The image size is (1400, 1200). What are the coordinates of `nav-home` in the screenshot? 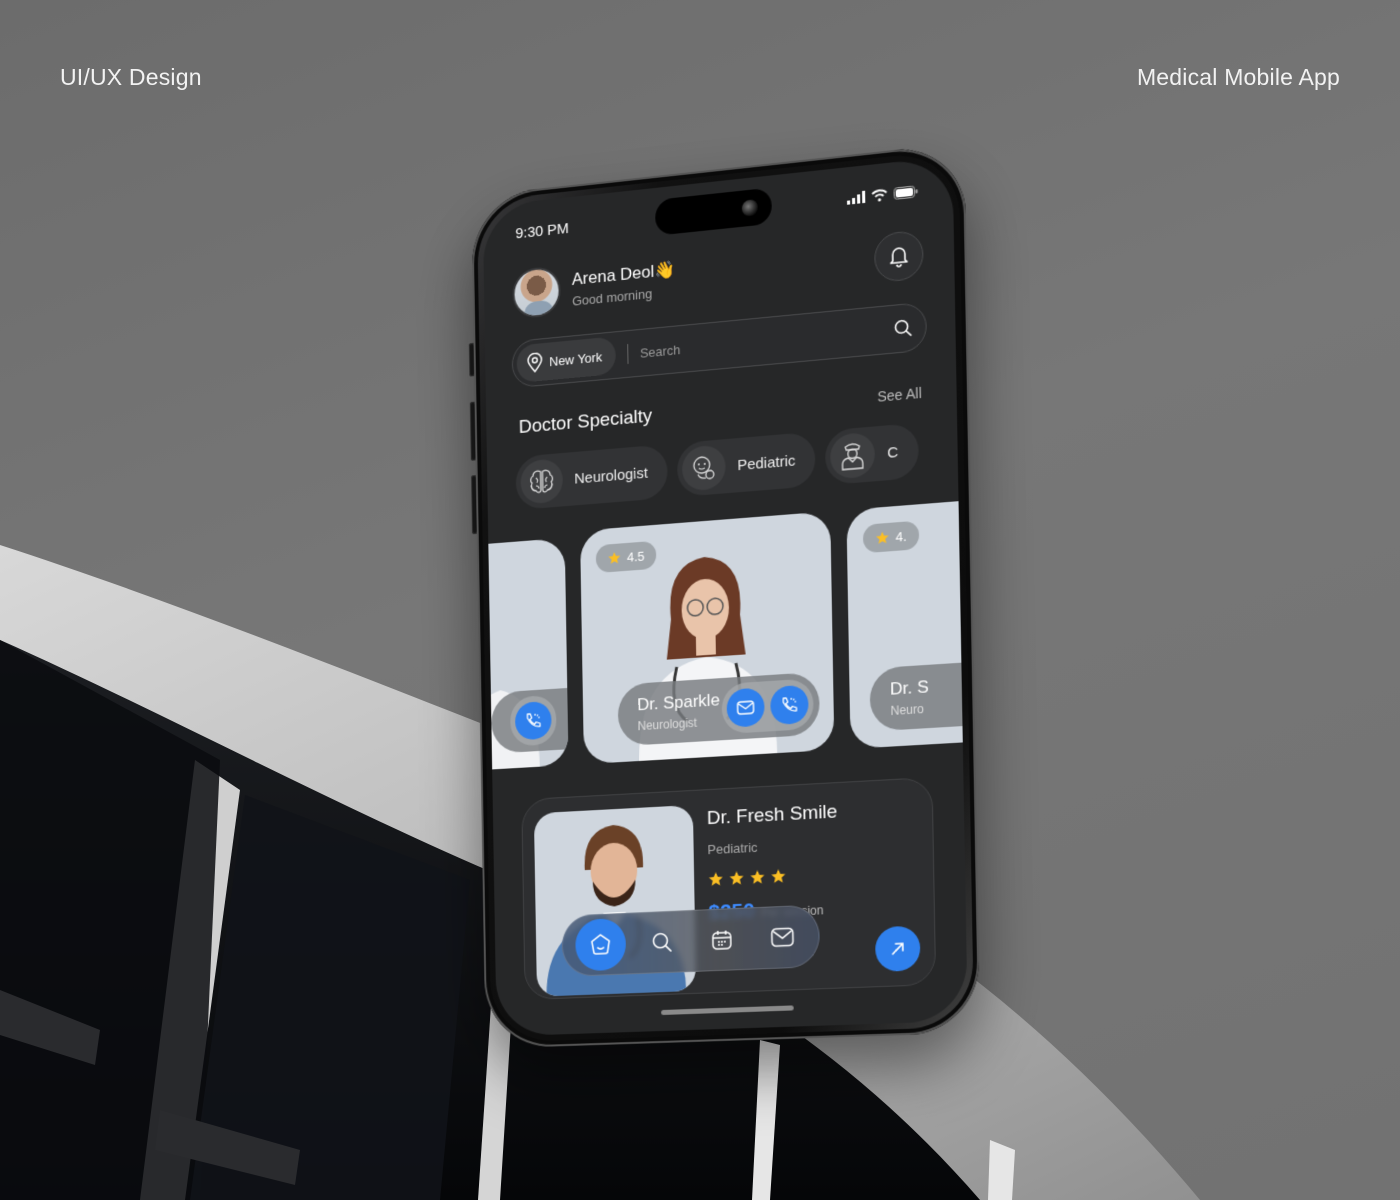 It's located at (600, 944).